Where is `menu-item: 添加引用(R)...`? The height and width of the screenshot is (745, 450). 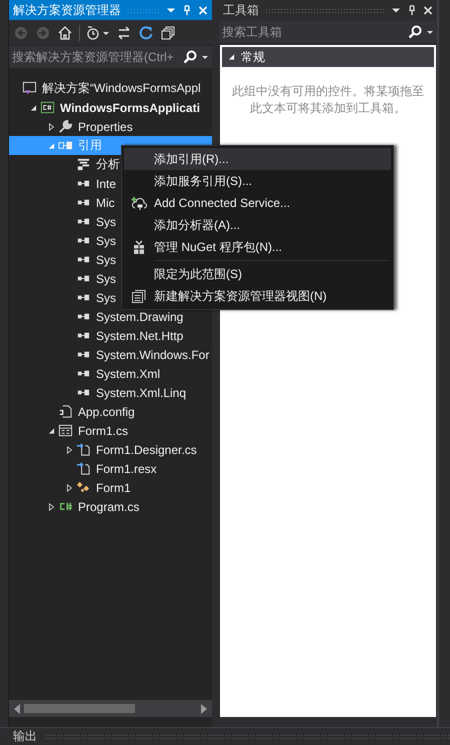 menu-item: 添加引用(R)... is located at coordinates (257, 159).